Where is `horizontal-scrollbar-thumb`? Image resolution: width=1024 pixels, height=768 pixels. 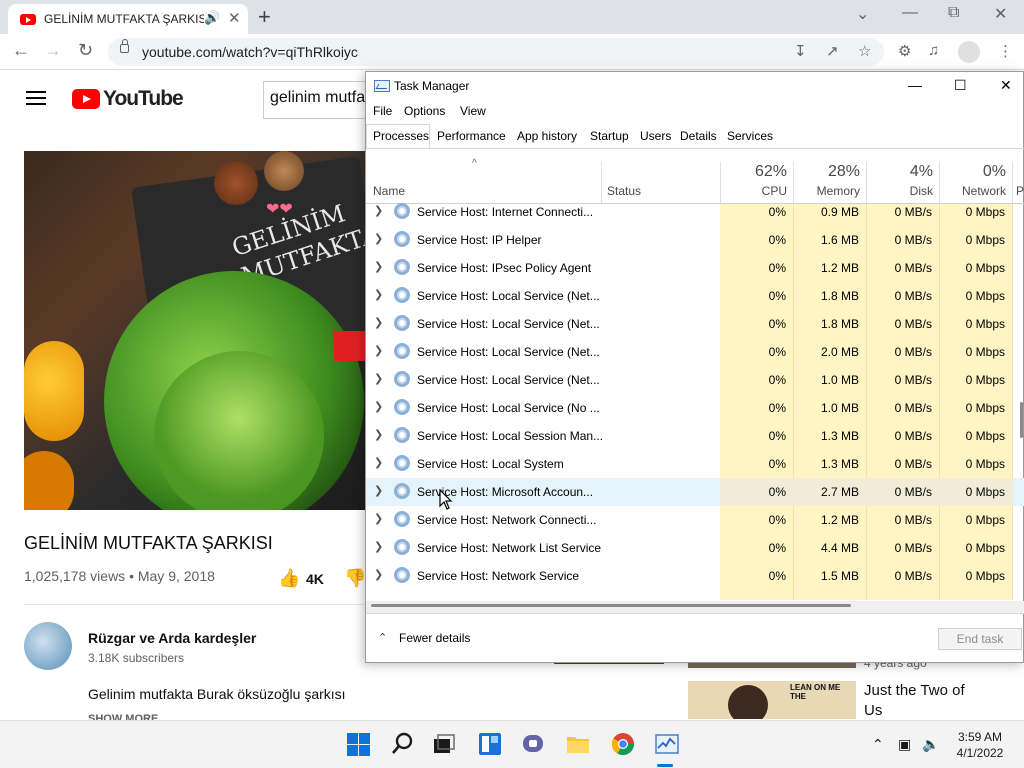 horizontal-scrollbar-thumb is located at coordinates (611, 605).